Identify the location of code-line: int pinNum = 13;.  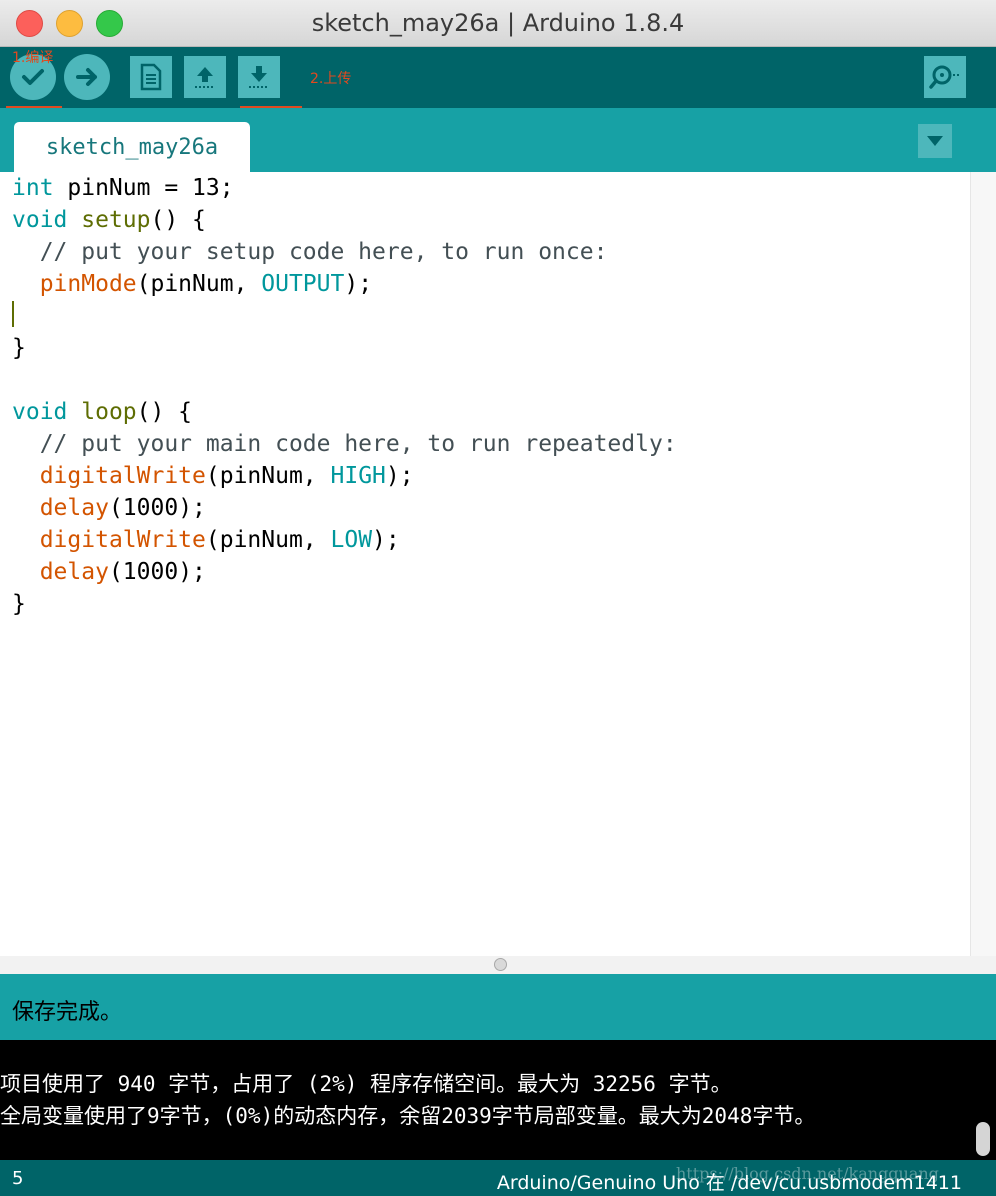
(344, 188).